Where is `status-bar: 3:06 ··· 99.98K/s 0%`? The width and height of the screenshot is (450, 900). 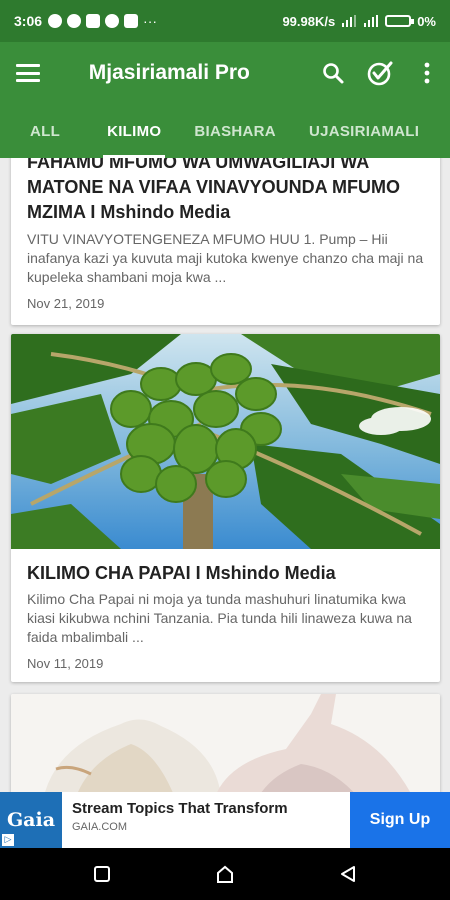
status-bar: 3:06 ··· 99.98K/s 0% is located at coordinates (225, 21).